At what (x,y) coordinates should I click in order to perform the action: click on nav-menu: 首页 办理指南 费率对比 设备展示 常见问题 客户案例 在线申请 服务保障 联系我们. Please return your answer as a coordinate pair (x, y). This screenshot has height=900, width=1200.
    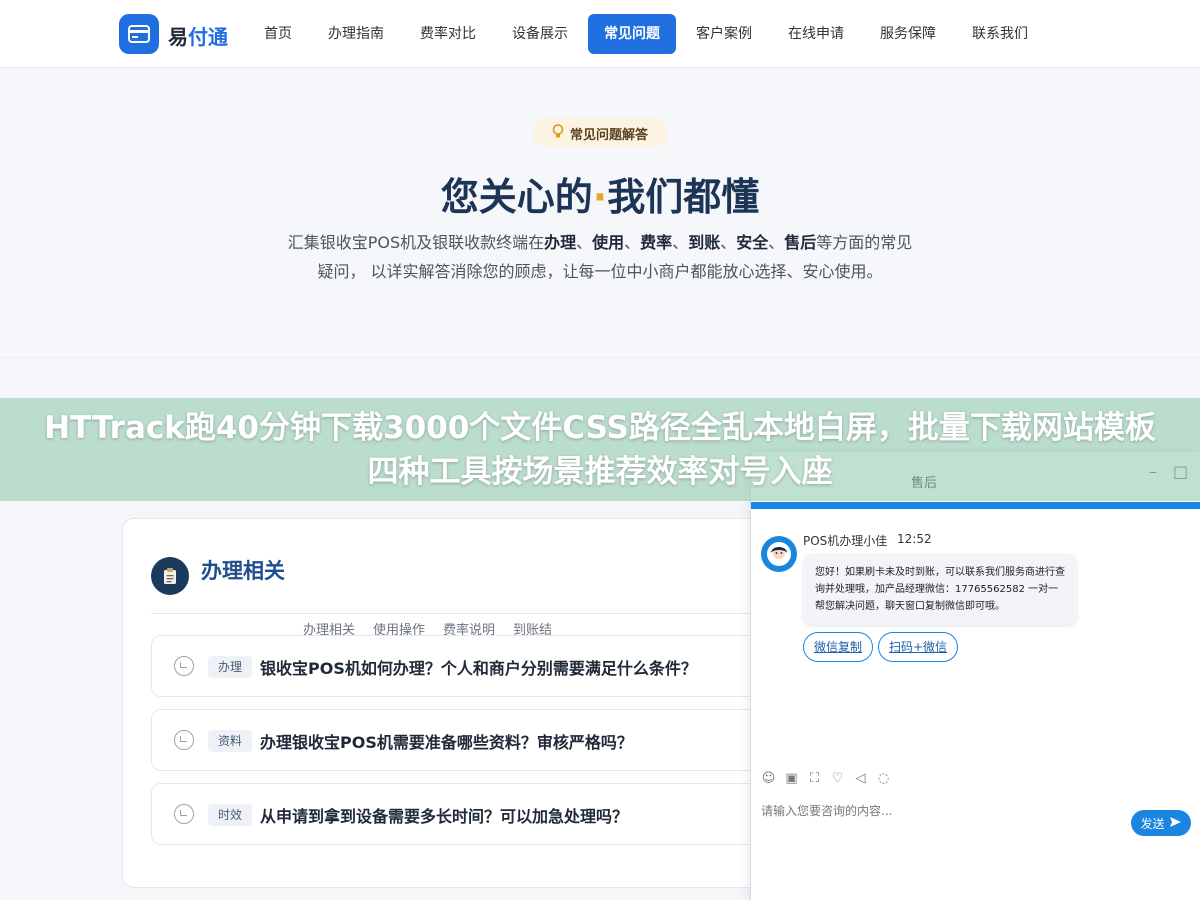
    Looking at the image, I should click on (648, 34).